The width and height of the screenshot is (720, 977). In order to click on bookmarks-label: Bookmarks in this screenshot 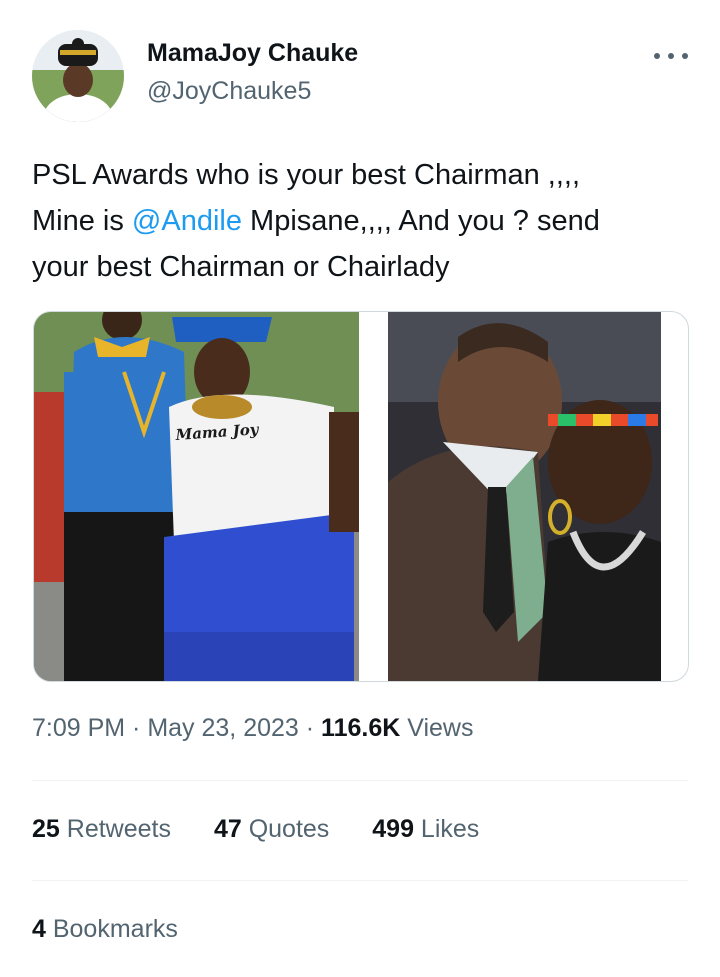, I will do `click(111, 929)`.